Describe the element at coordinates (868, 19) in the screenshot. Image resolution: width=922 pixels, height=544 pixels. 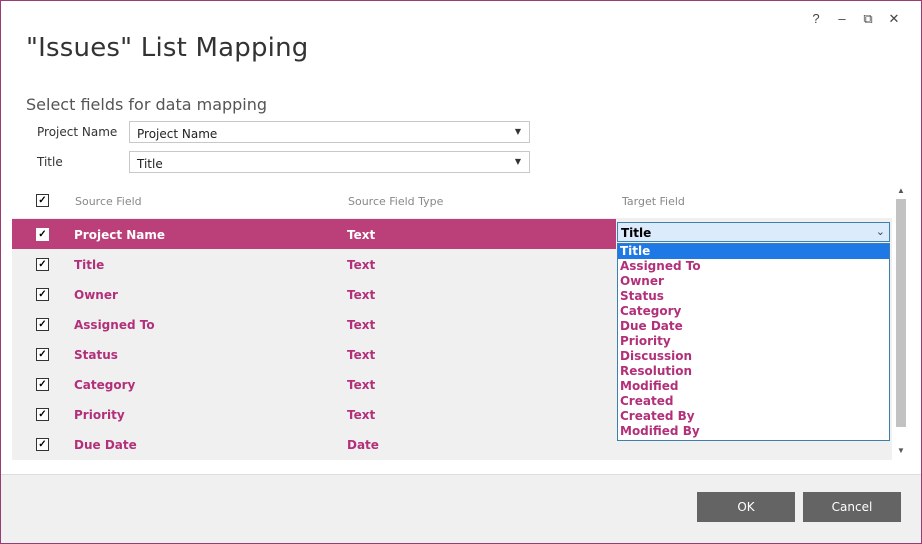
I see `restore-icon: ⧉` at that location.